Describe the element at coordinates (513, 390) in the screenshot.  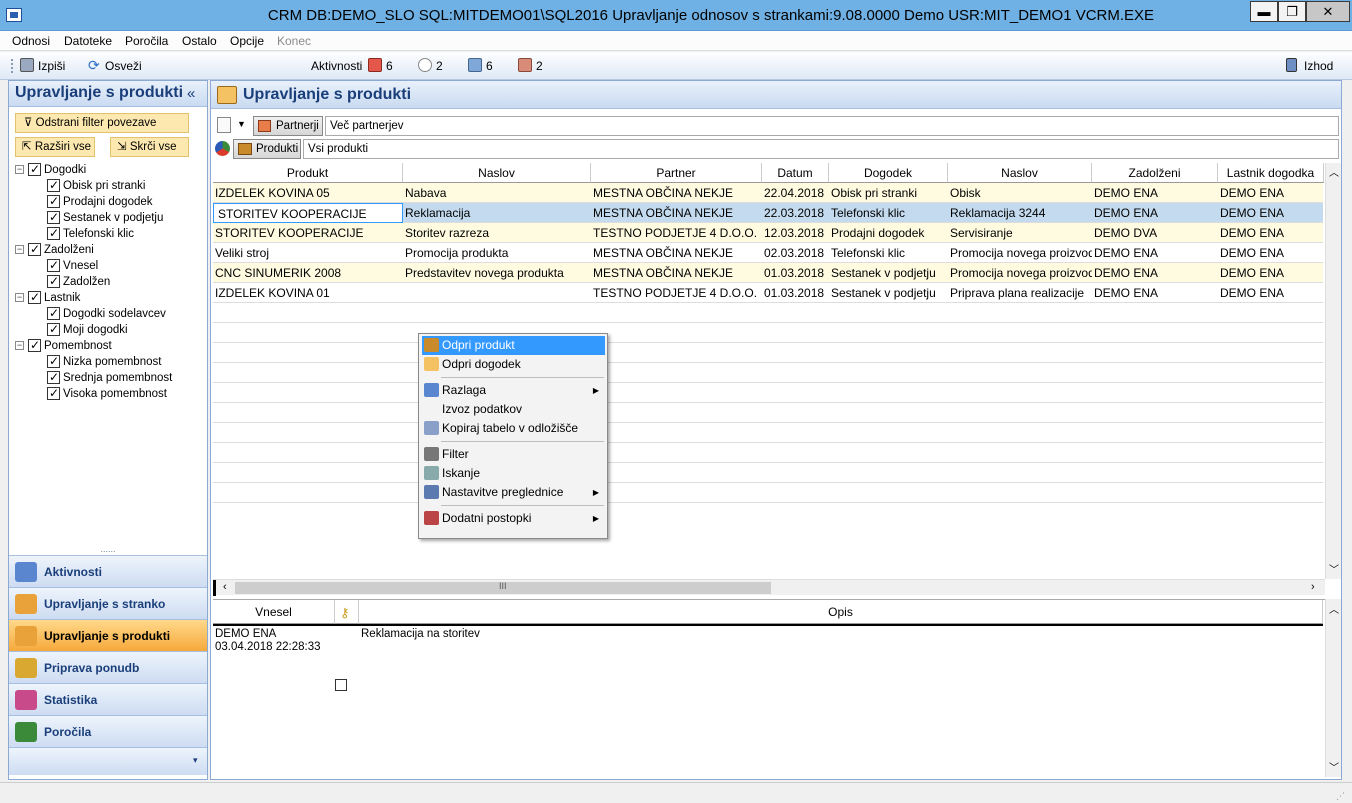
I see `context-menu-item: Razlaga ▶` at that location.